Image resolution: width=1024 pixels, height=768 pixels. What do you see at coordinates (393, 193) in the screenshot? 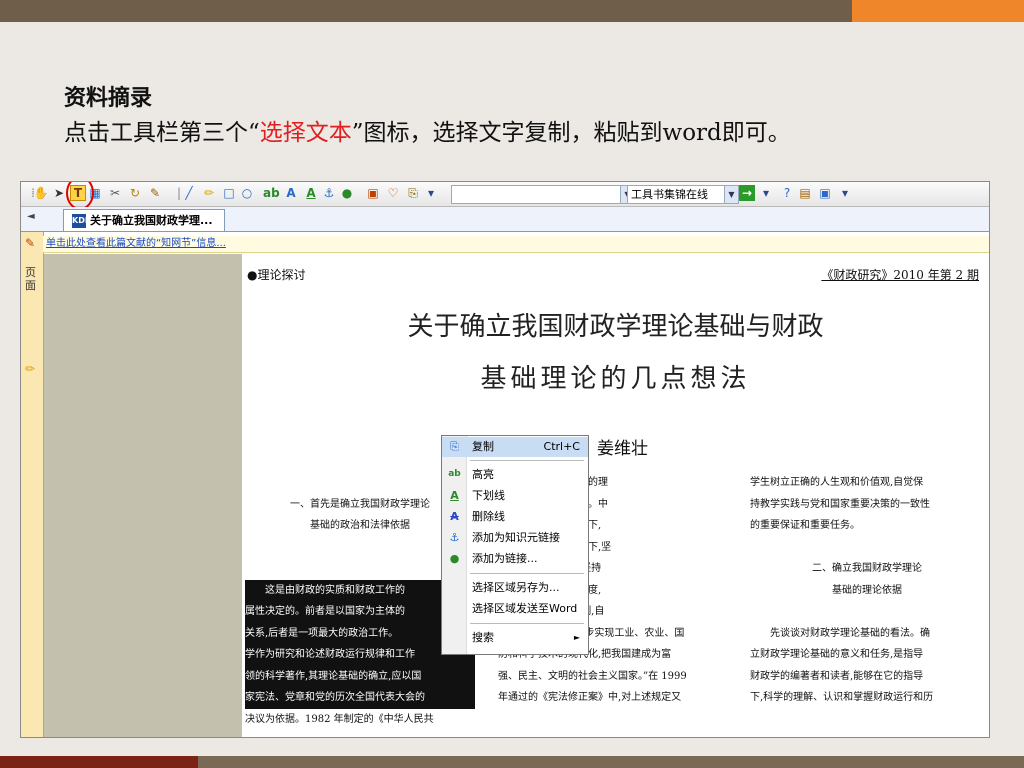
I see `favorite-tool-icon: ♡` at bounding box center [393, 193].